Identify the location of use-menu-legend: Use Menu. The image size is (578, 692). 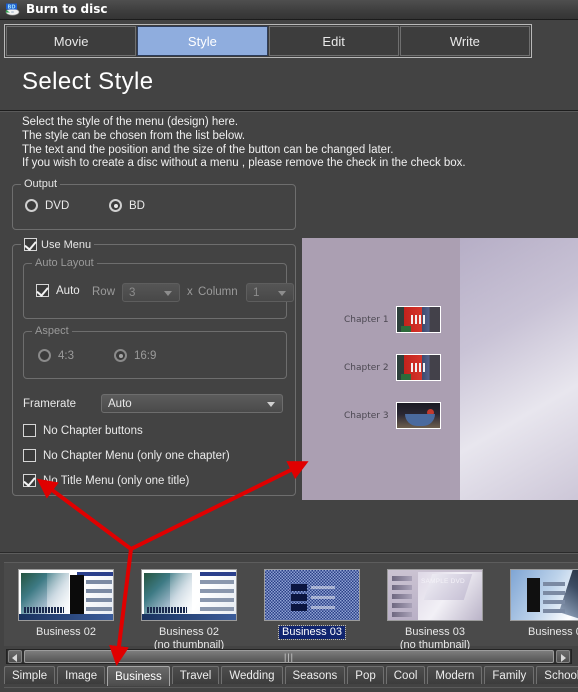
(58, 244).